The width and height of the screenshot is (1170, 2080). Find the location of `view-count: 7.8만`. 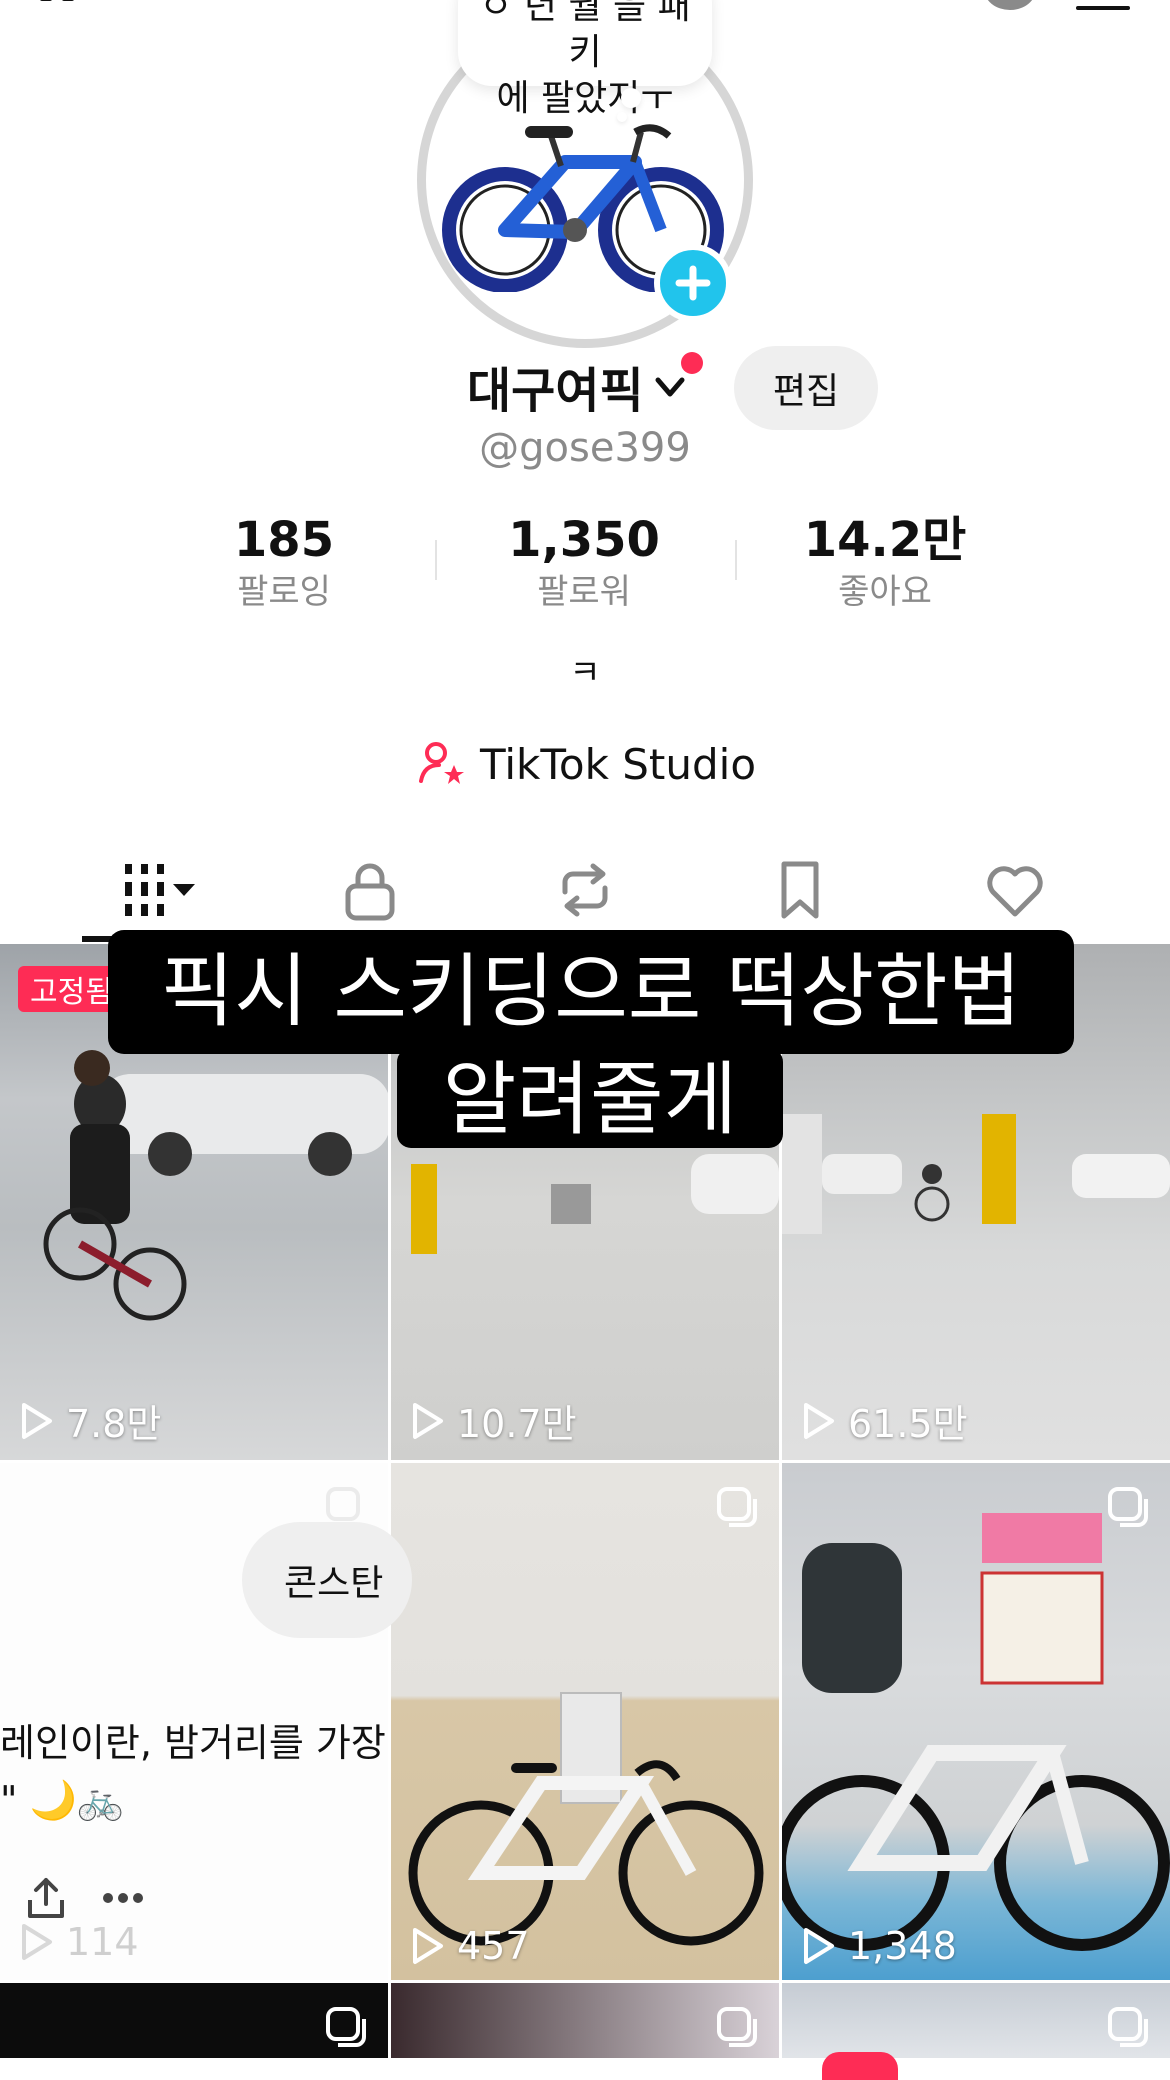

view-count: 7.8만 is located at coordinates (89, 1420).